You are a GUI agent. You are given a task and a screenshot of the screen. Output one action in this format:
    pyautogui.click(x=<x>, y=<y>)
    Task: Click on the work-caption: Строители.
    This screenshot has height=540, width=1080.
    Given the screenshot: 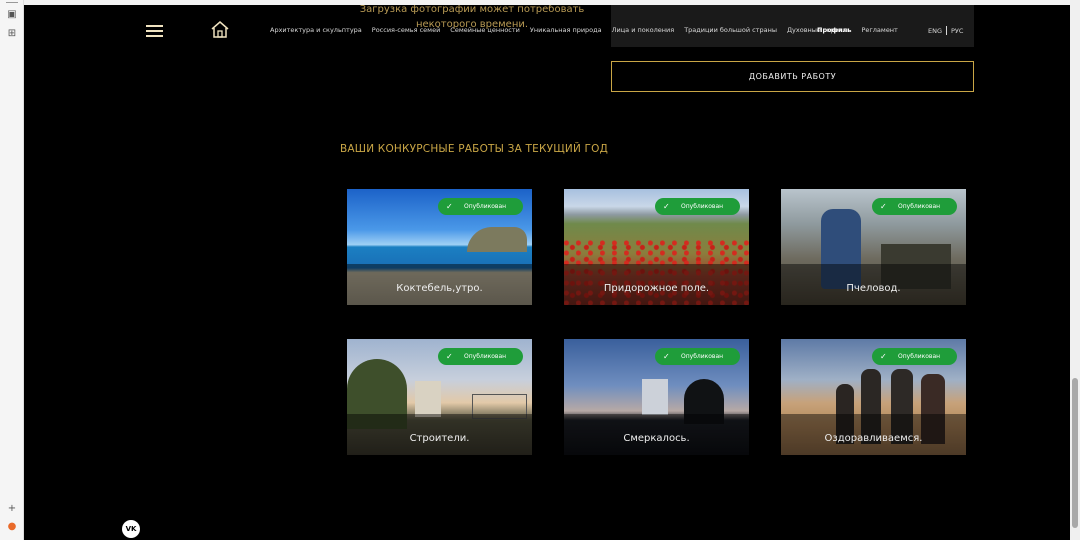 What is the action you would take?
    pyautogui.click(x=439, y=438)
    